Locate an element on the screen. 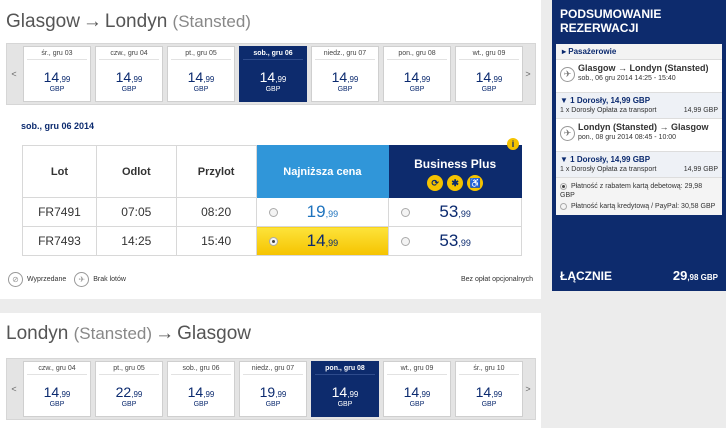 The width and height of the screenshot is (726, 428). date-option: śr., gru 10 14,99 GBP is located at coordinates (489, 389).